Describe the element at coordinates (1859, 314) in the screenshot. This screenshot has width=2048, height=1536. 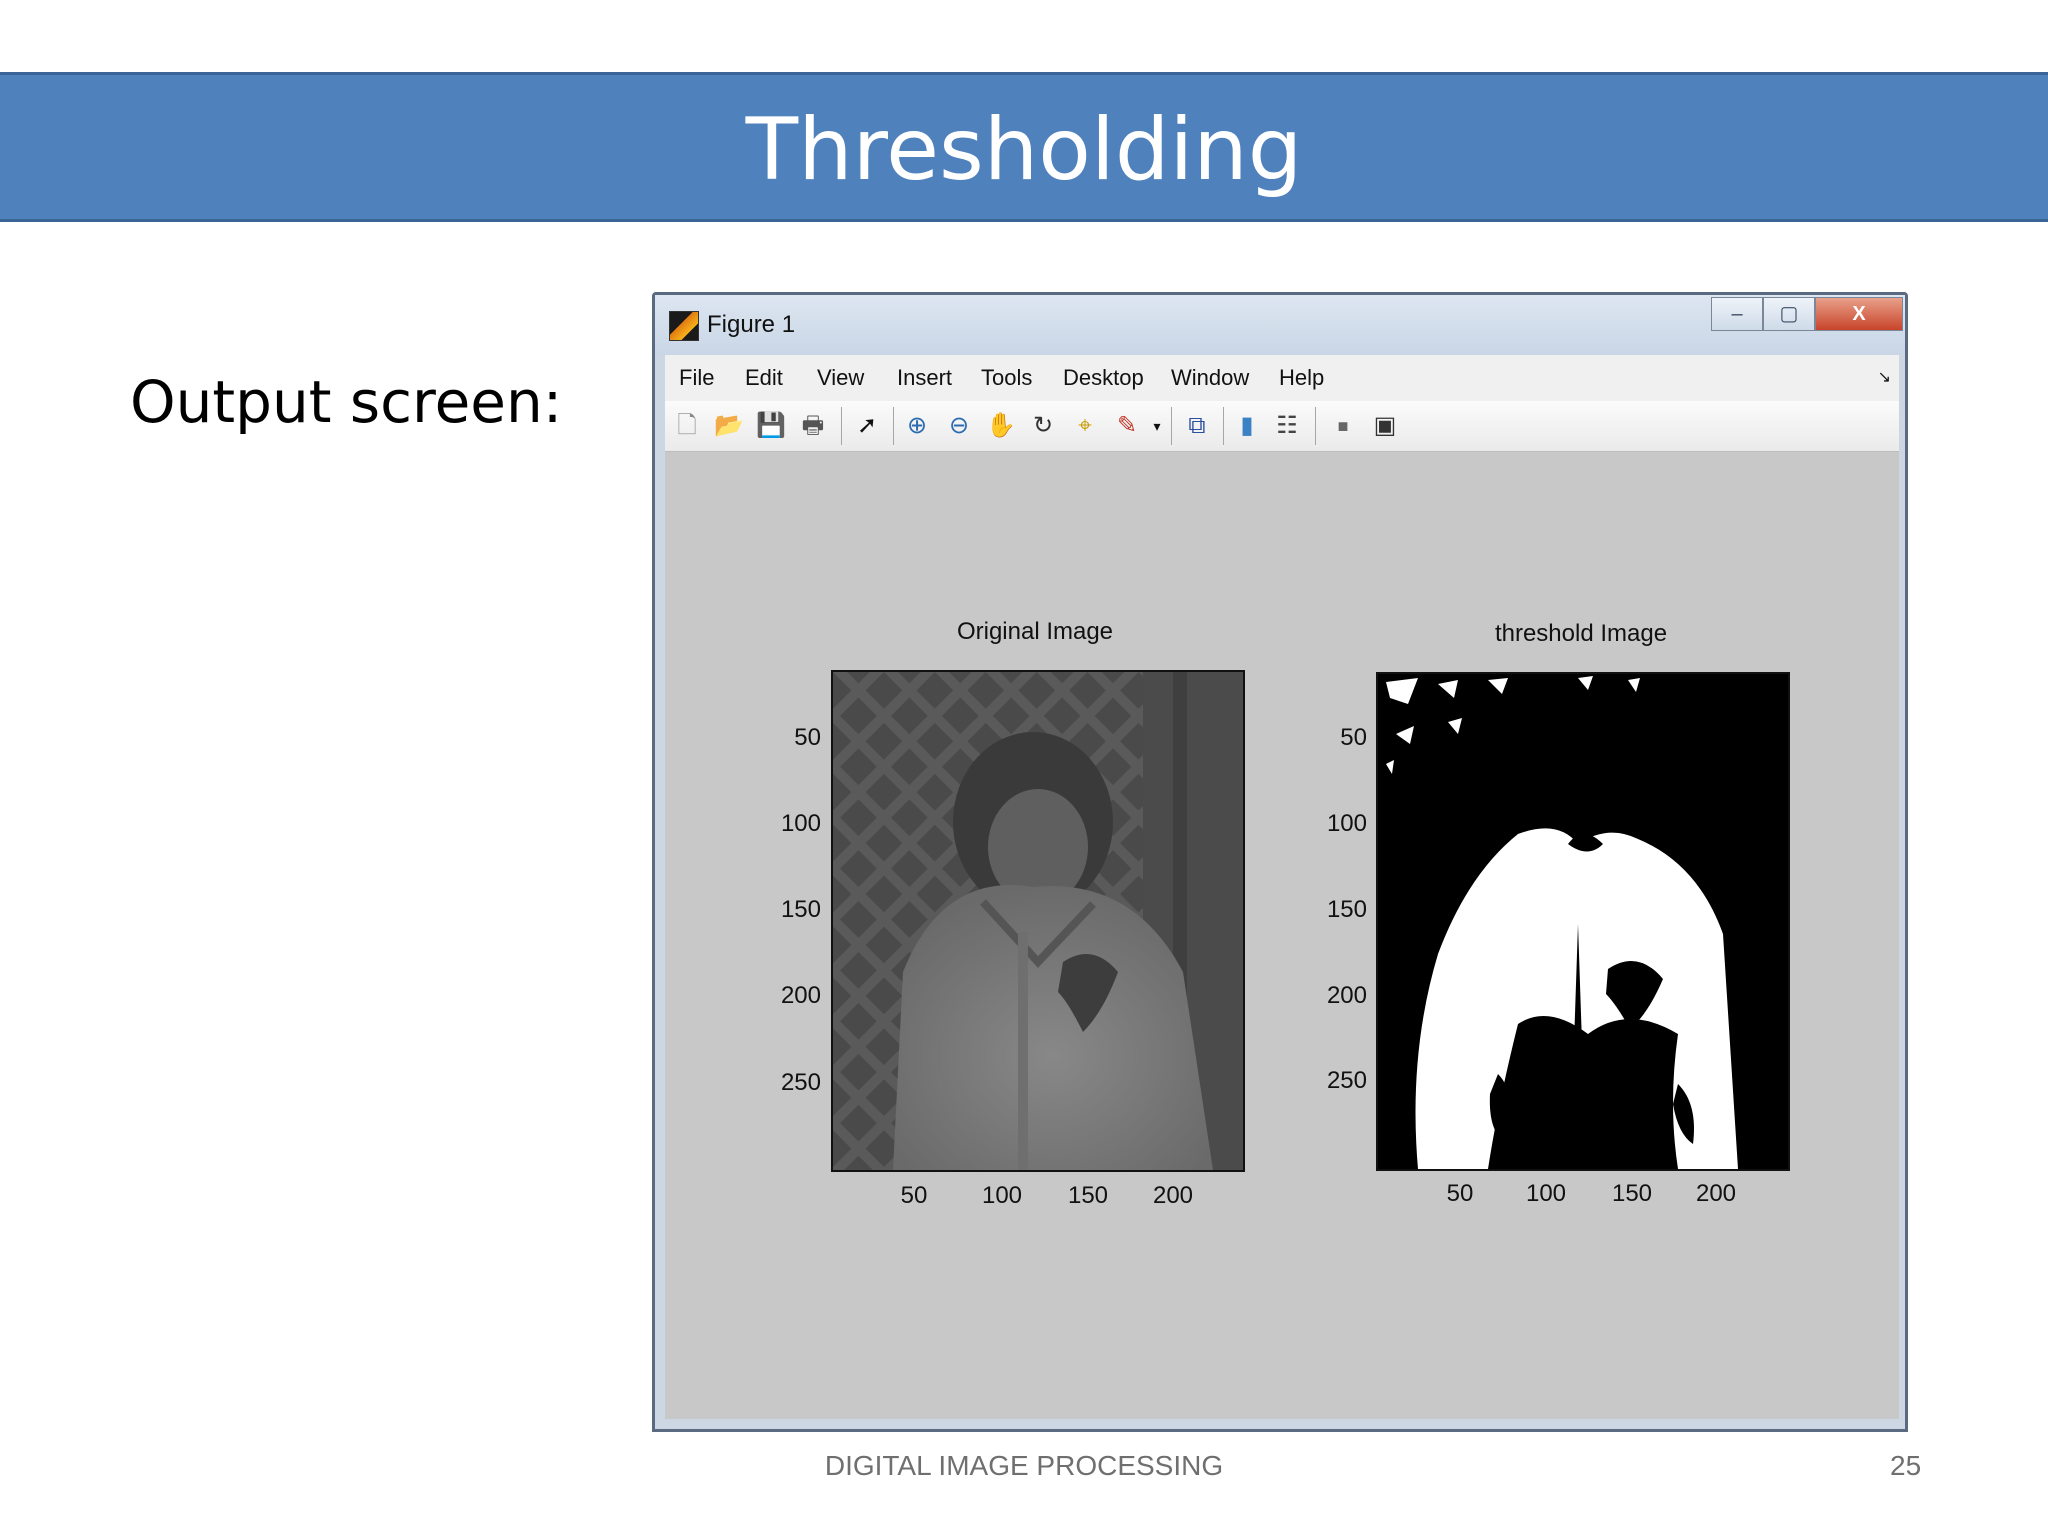
I see `close-button: X` at that location.